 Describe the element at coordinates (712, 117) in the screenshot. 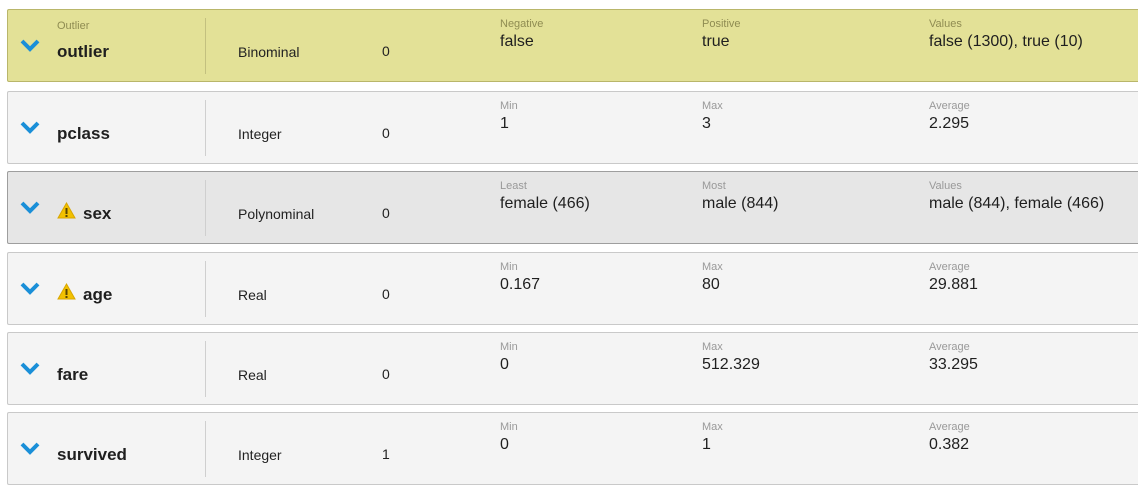

I see `stat-max: Max 3` at that location.